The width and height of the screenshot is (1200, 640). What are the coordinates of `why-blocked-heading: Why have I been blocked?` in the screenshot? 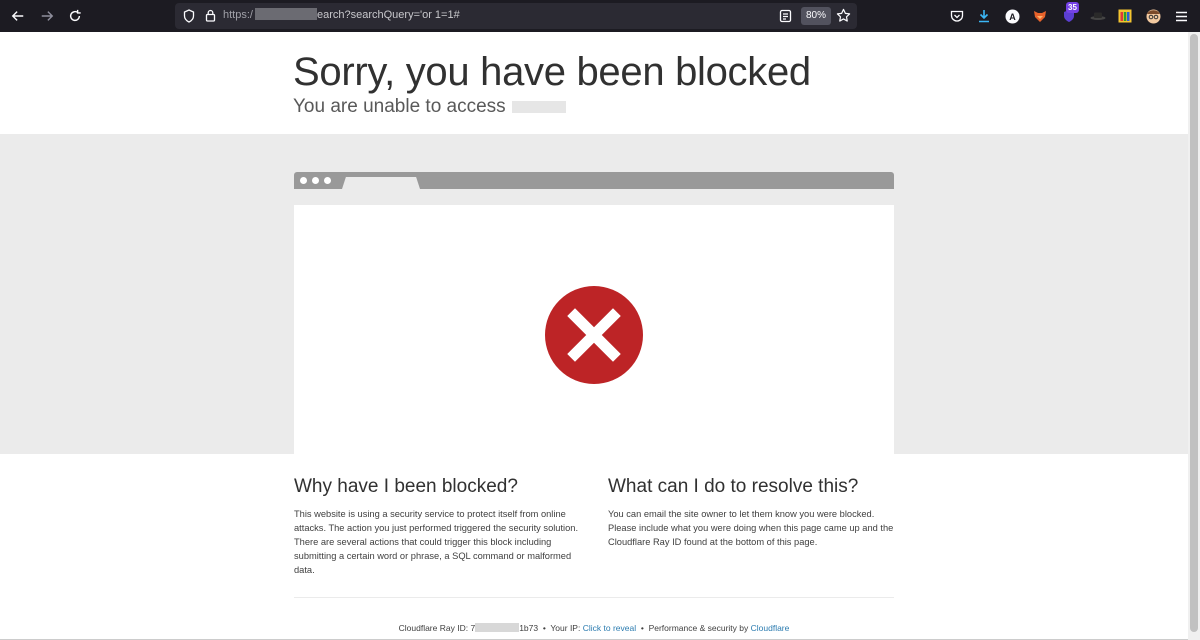 It's located at (406, 486).